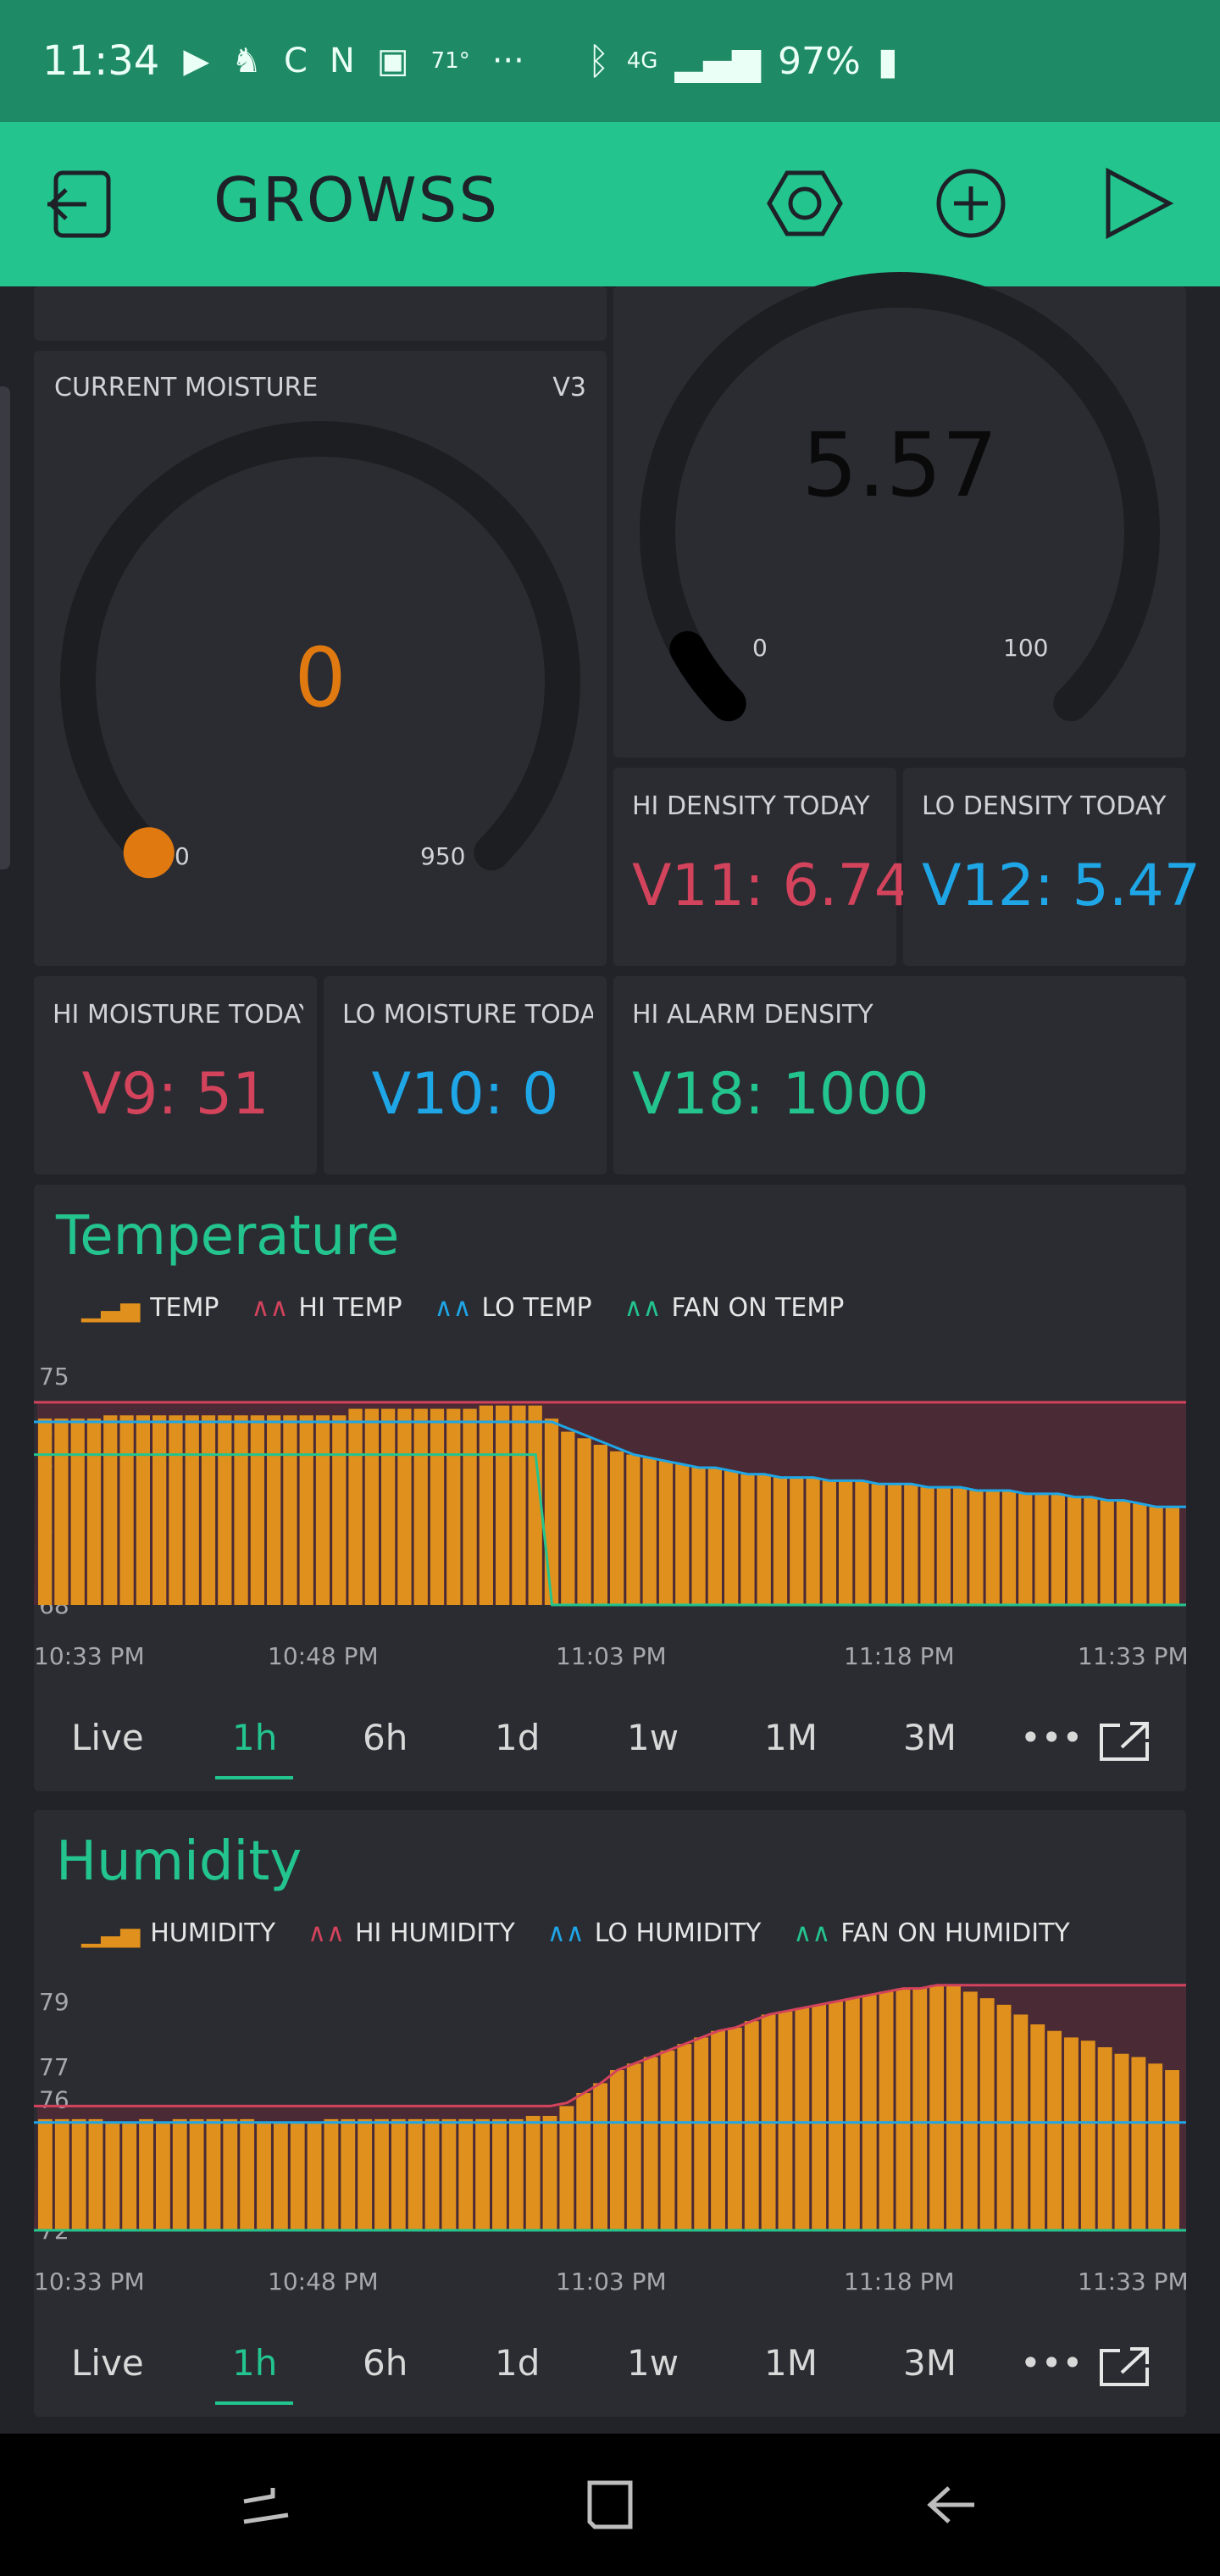 The height and width of the screenshot is (2576, 1220). Describe the element at coordinates (819, 61) in the screenshot. I see `battery-level: 97%` at that location.